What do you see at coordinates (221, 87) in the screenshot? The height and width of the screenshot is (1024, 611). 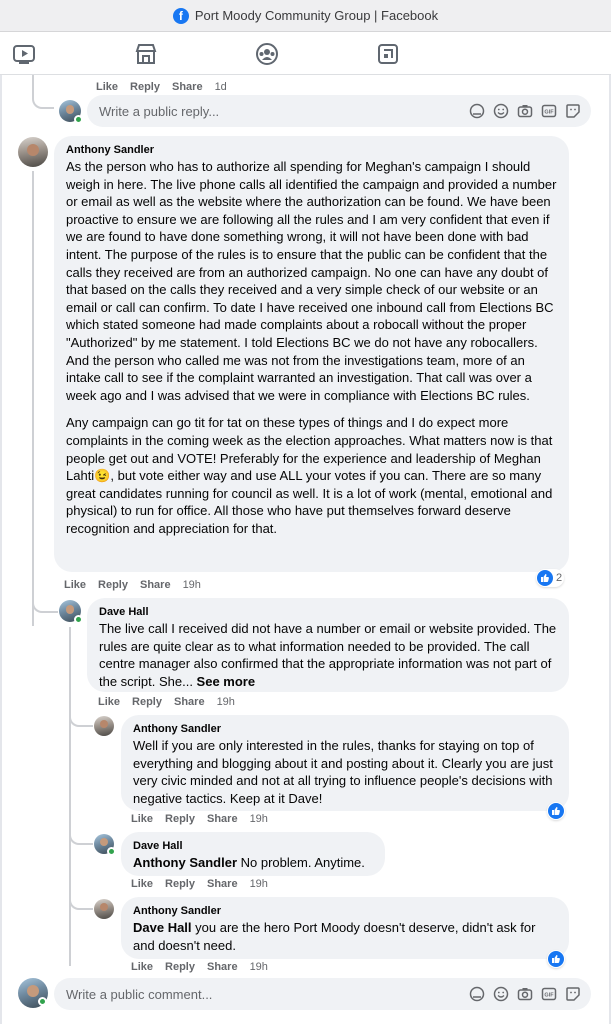 I see `timestamp: 1d` at bounding box center [221, 87].